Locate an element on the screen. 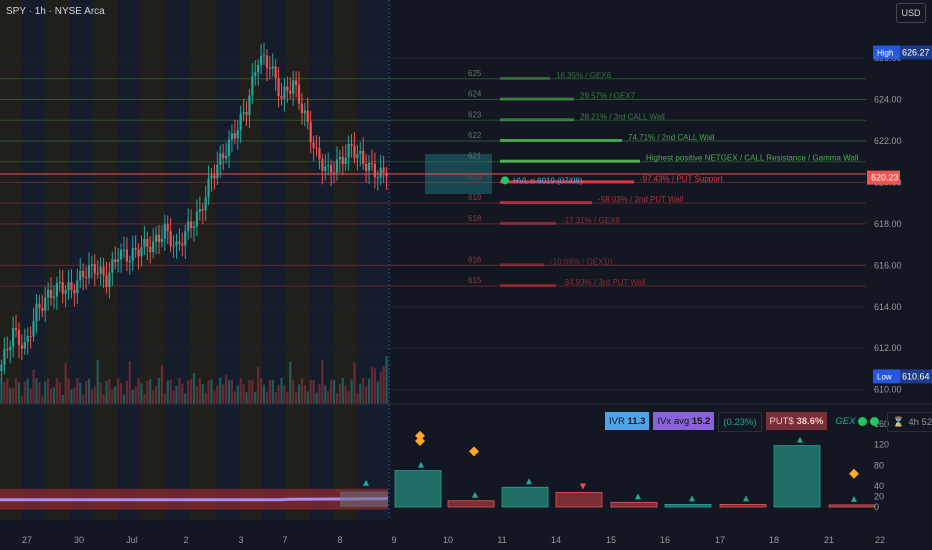 This screenshot has height=550, width=932. ivx-value: 15.2 is located at coordinates (701, 421).